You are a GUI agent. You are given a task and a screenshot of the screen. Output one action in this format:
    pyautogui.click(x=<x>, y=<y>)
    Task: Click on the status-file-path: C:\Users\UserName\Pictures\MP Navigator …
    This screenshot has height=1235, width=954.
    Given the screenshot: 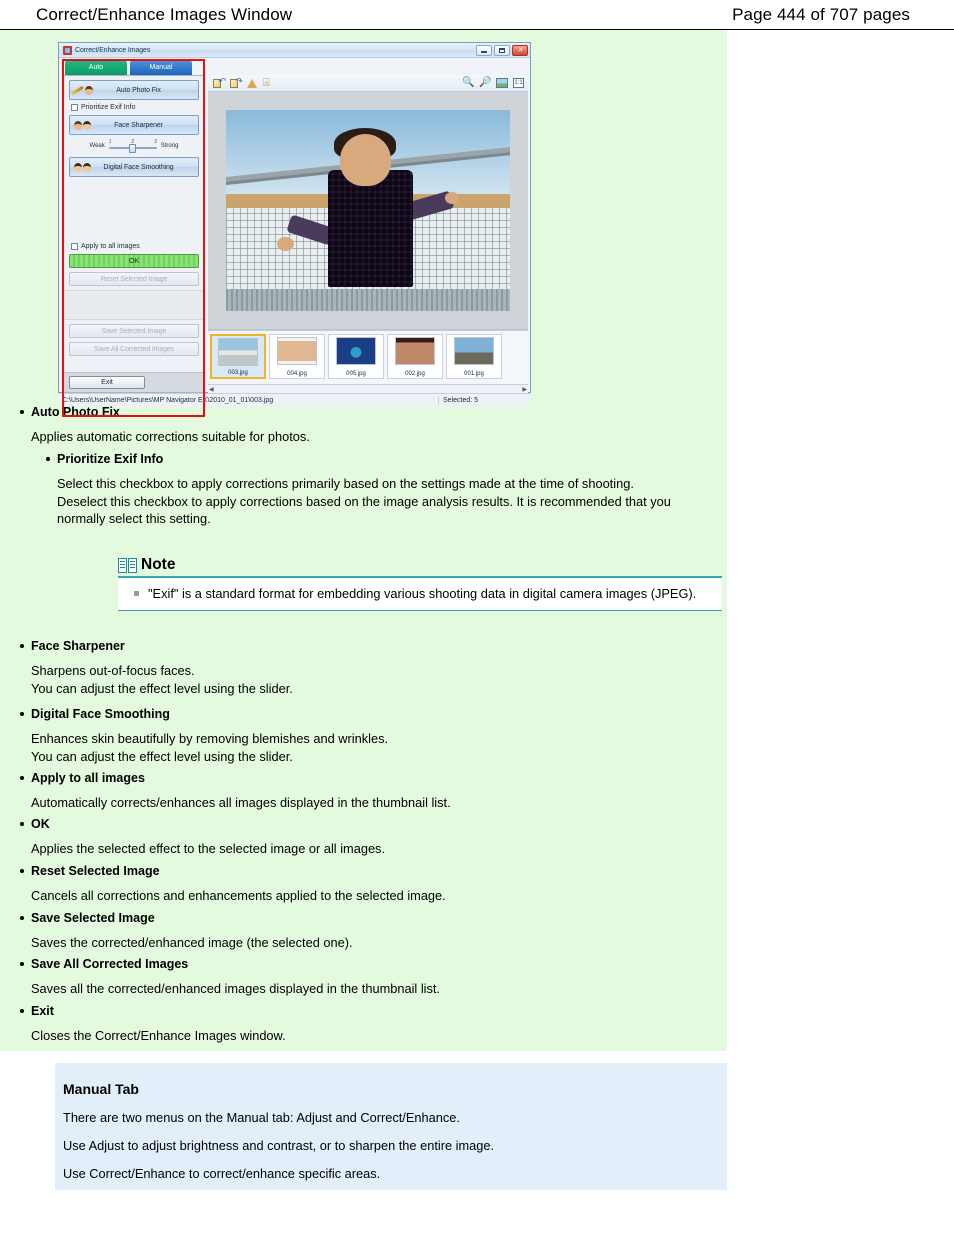 What is the action you would take?
    pyautogui.click(x=168, y=400)
    